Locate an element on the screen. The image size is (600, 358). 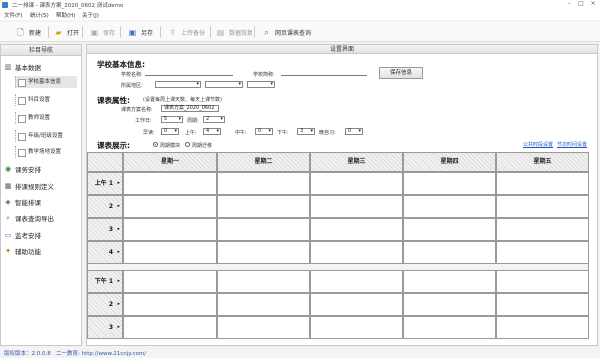
sidebar-group-rules: ▦ 排课规则定义 is located at coordinates (29, 186).